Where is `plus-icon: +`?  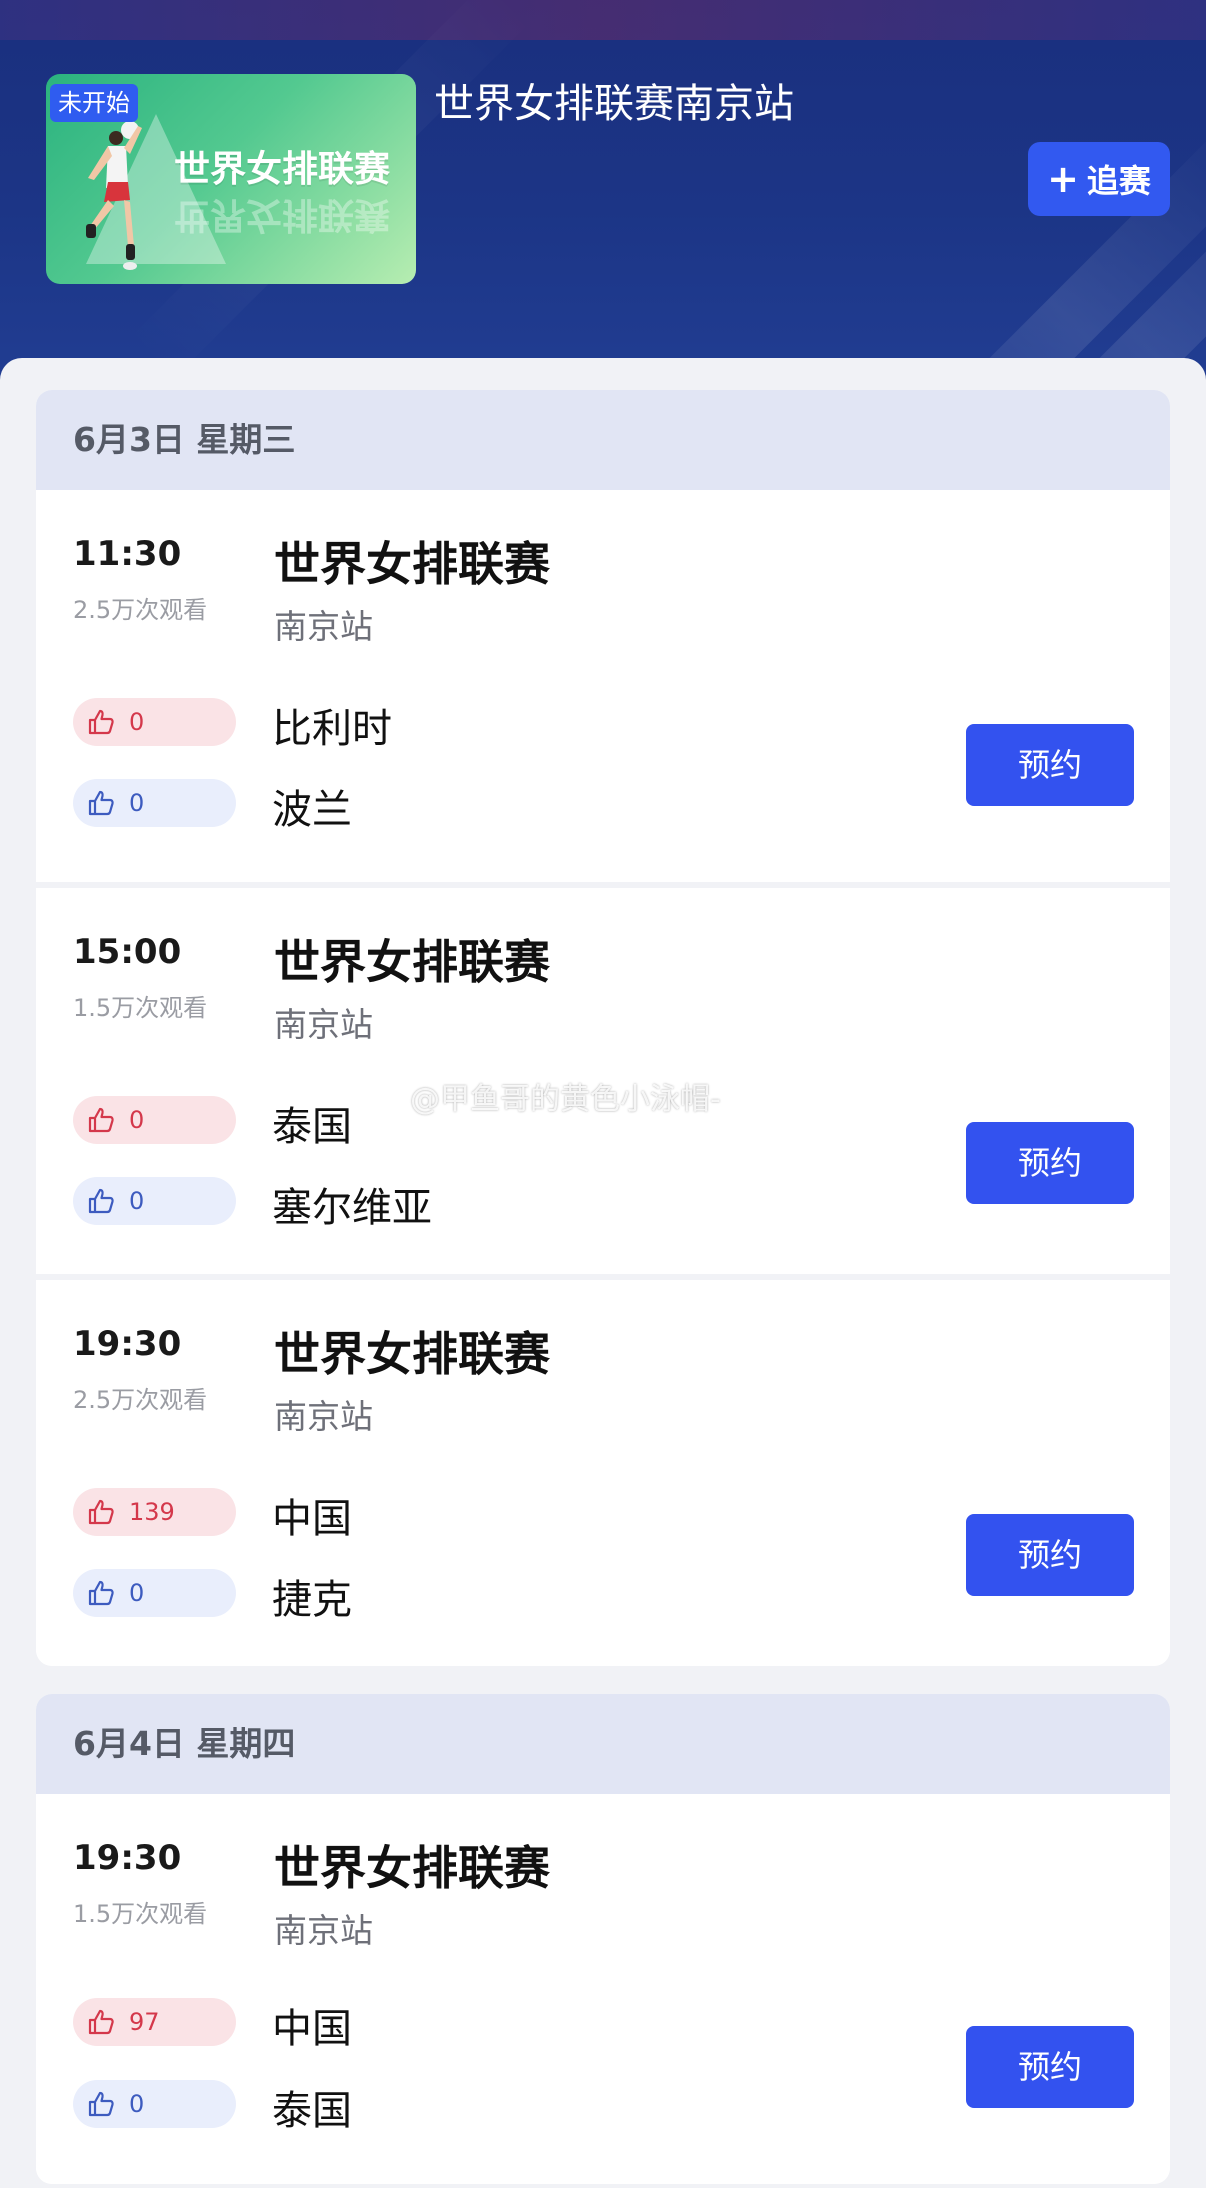 plus-icon: + is located at coordinates (1063, 179).